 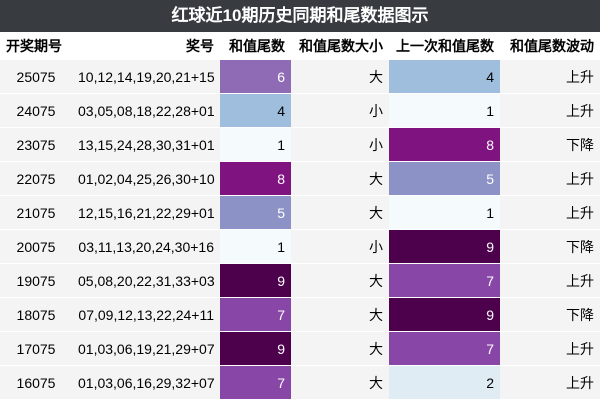 I want to click on cell-numbers: 03,05,08,18,22,28+01, so click(x=146, y=110).